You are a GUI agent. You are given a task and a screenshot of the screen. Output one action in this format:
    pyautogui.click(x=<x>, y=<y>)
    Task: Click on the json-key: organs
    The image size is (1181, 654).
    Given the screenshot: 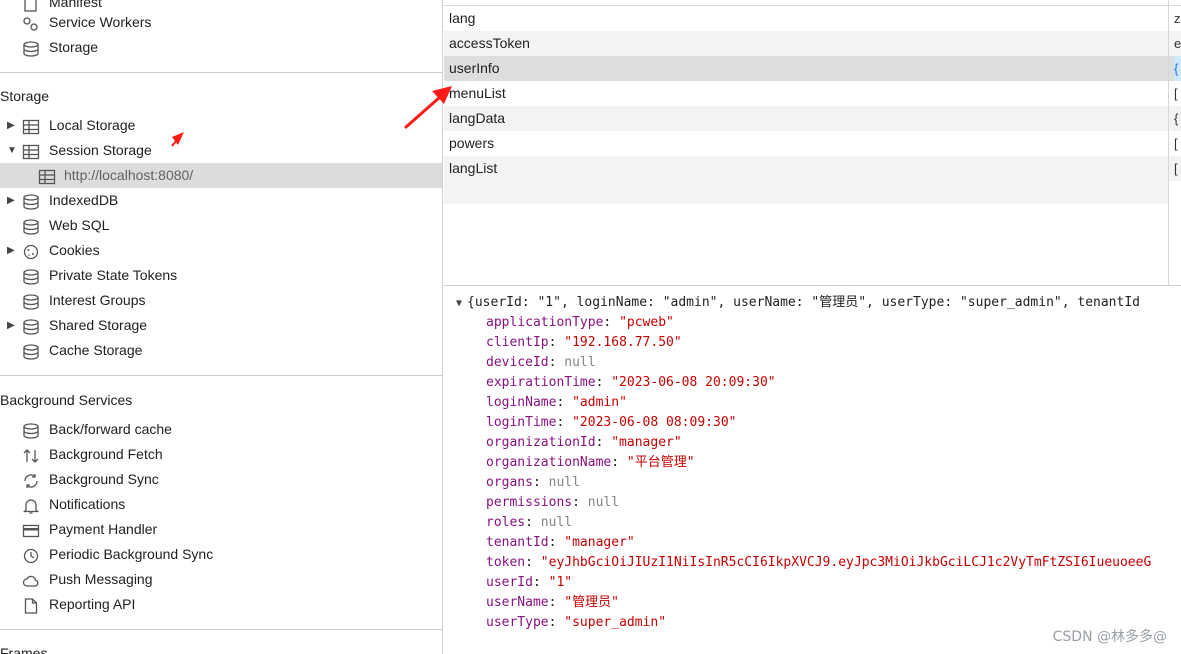 What is the action you would take?
    pyautogui.click(x=509, y=482)
    